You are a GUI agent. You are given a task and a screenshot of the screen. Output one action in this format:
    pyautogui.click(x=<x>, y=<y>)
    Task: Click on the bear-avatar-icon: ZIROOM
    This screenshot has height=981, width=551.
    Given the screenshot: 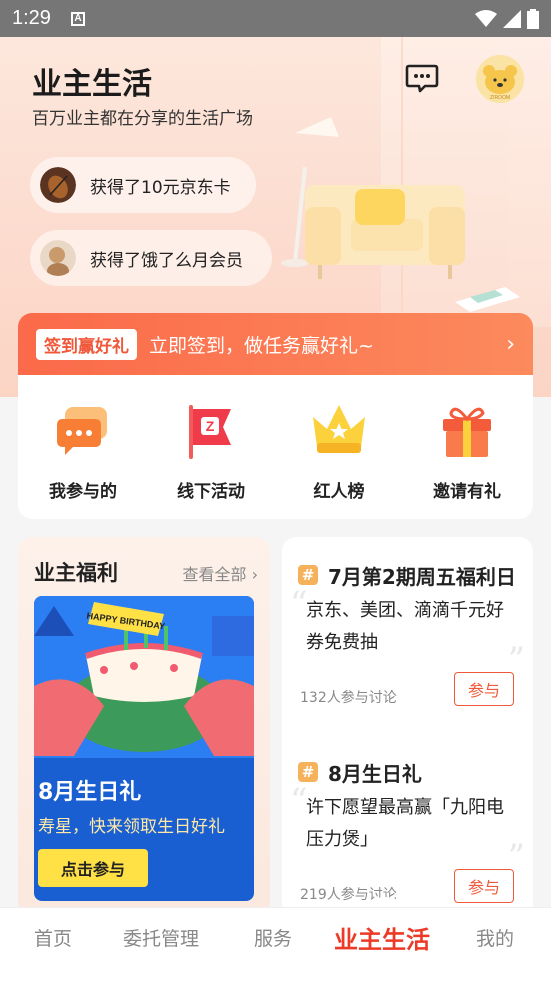 What is the action you would take?
    pyautogui.click(x=500, y=79)
    